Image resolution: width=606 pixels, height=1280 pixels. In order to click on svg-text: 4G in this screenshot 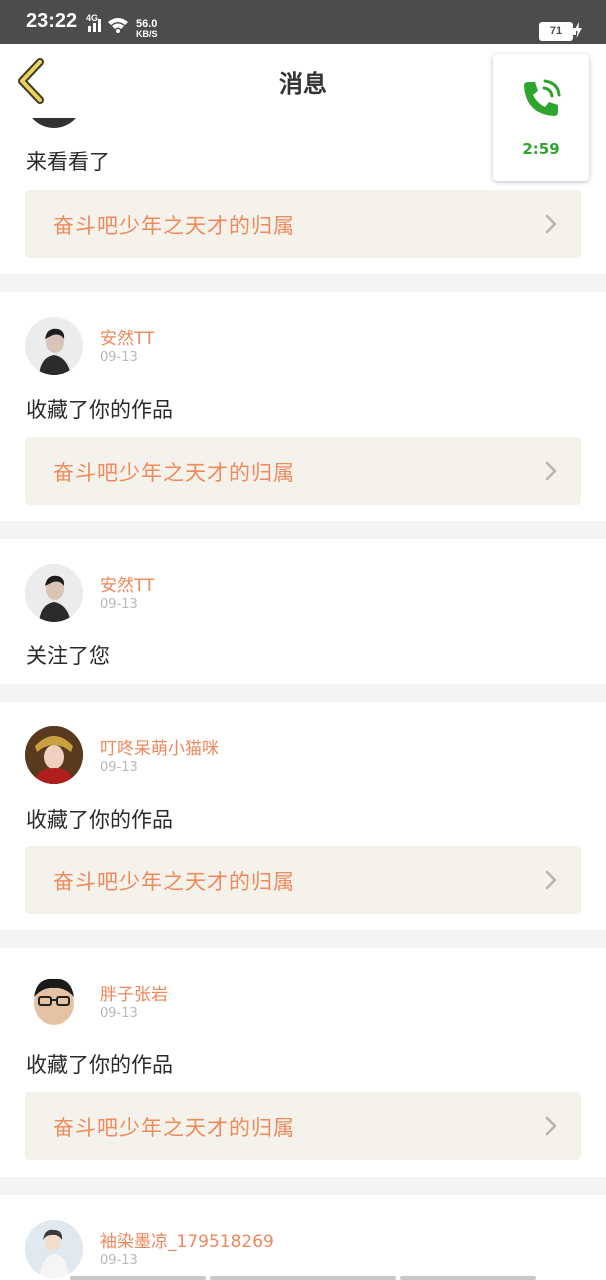, I will do `click(92, 18)`.